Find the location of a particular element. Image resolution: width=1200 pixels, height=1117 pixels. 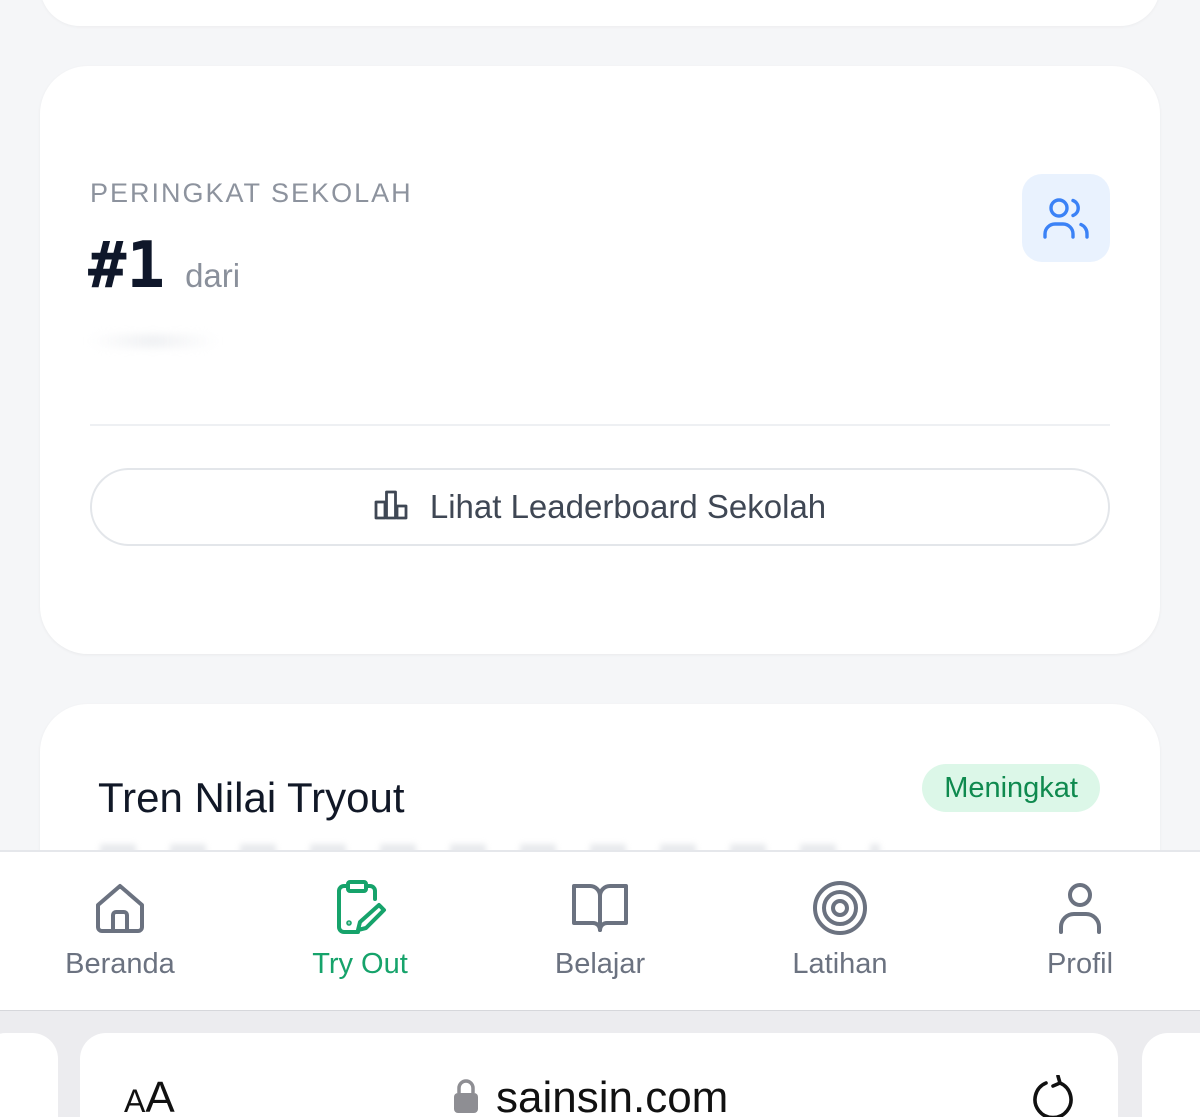

lock-icon is located at coordinates (466, 1097).